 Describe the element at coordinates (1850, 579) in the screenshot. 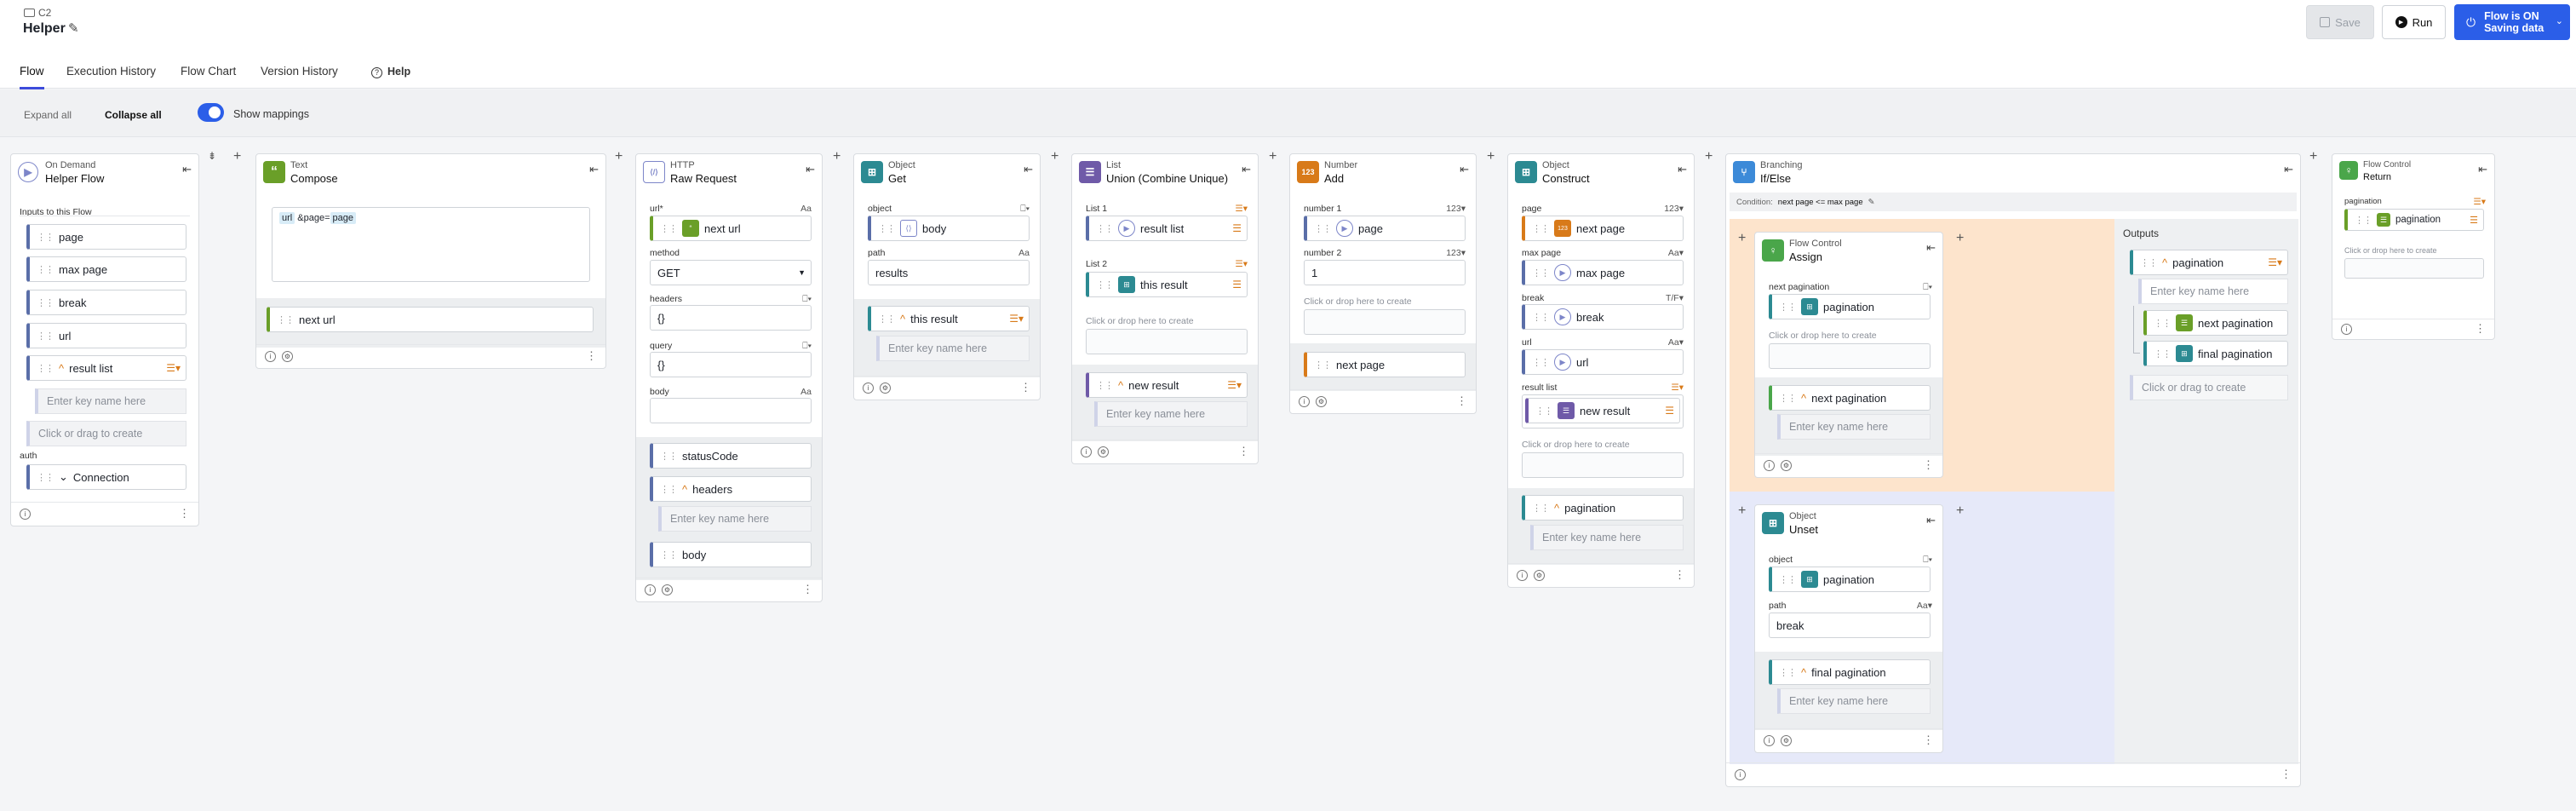

I see `field-object: ⋮⋮ ⊞ pagination` at that location.